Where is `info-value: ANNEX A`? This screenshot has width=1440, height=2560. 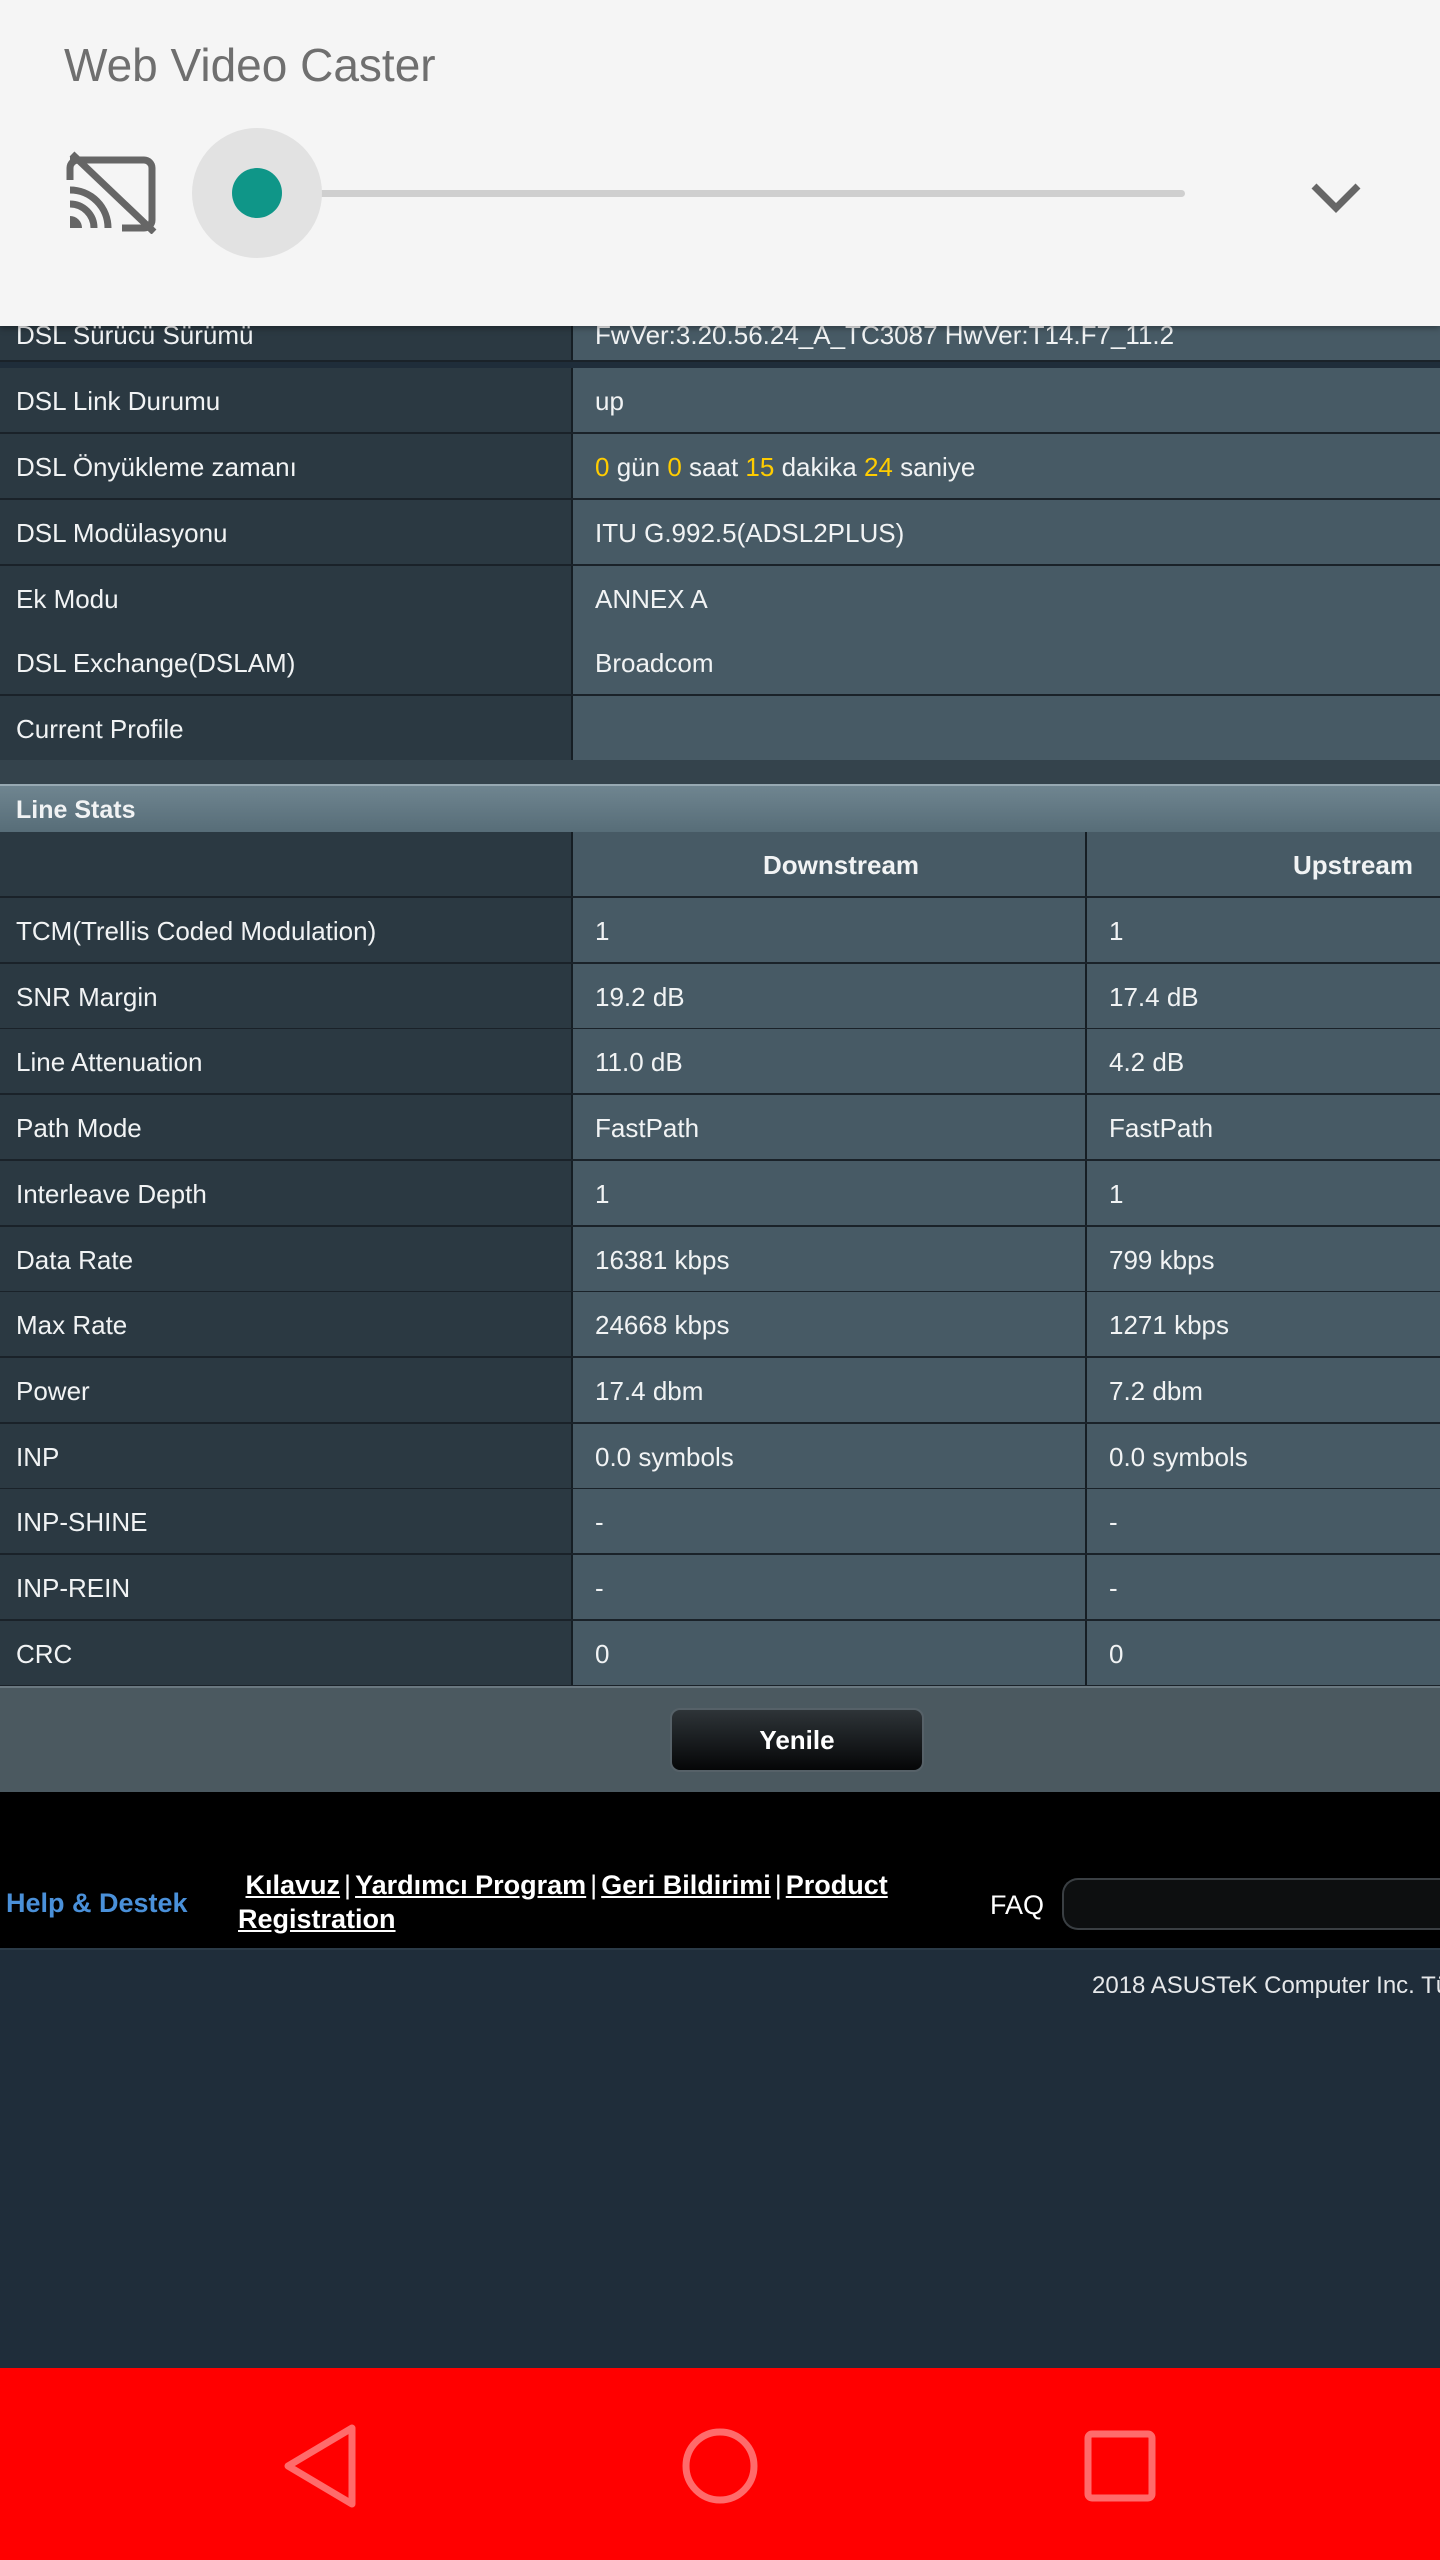 info-value: ANNEX A is located at coordinates (651, 599).